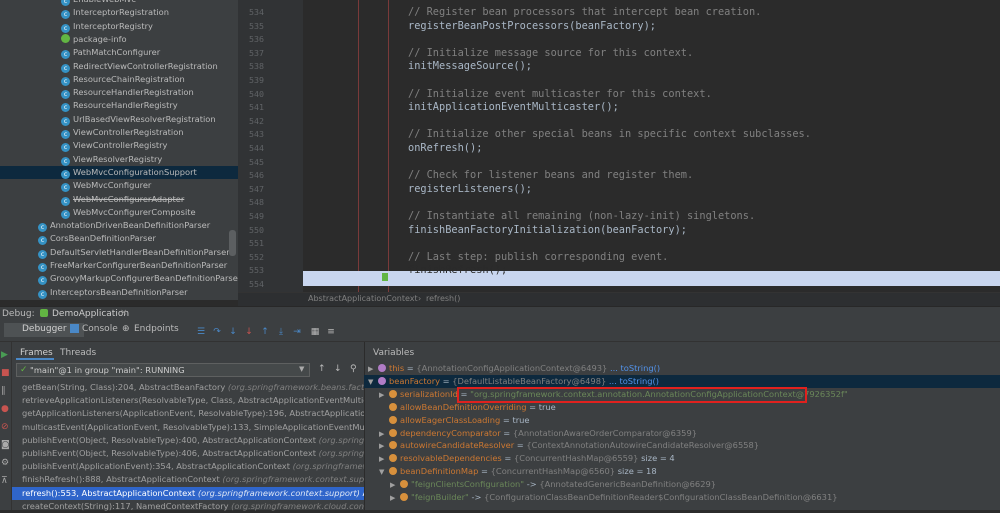 Image resolution: width=1000 pixels, height=513 pixels. Describe the element at coordinates (109, 66) in the screenshot. I see `tree-item: cRedirectViewControllerRegistration` at that location.